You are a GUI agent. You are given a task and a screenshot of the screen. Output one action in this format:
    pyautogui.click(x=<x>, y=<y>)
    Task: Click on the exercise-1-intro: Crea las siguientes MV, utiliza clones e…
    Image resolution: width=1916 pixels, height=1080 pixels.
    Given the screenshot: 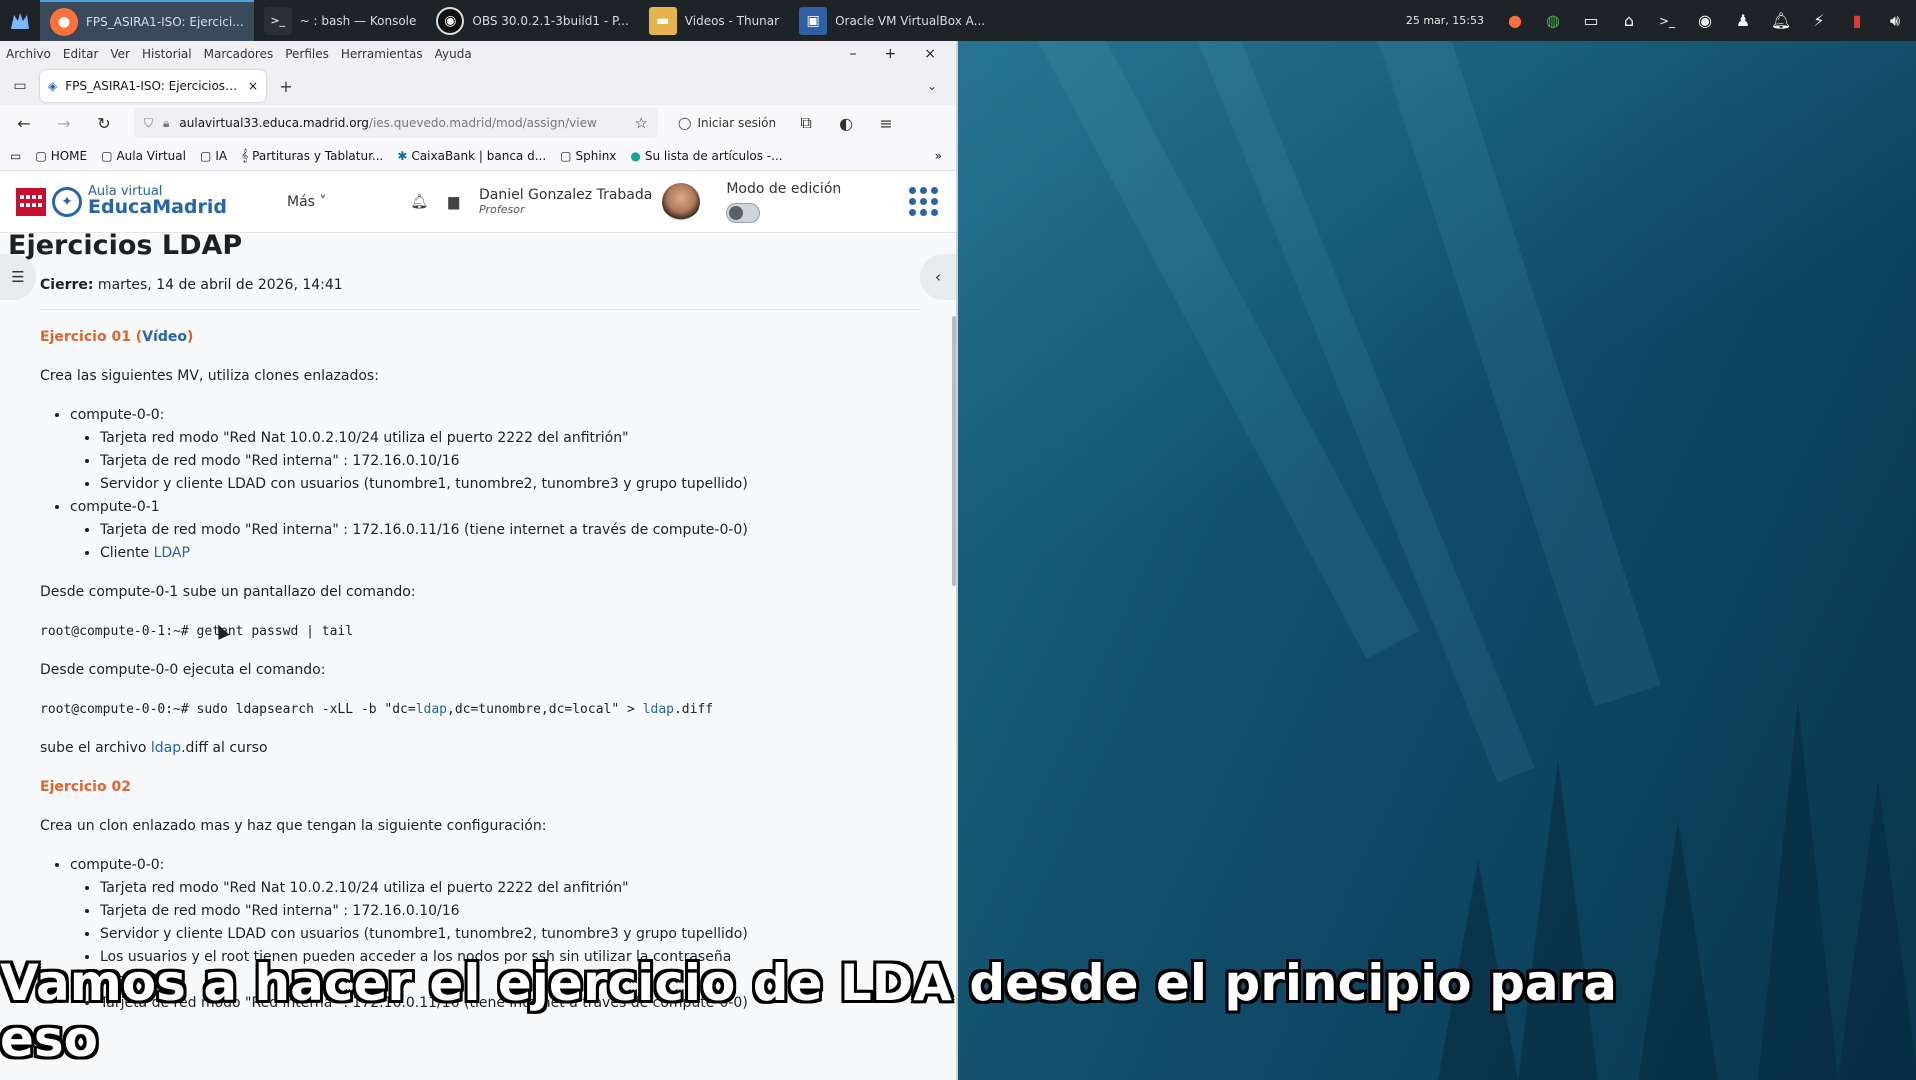 What is the action you would take?
    pyautogui.click(x=209, y=376)
    